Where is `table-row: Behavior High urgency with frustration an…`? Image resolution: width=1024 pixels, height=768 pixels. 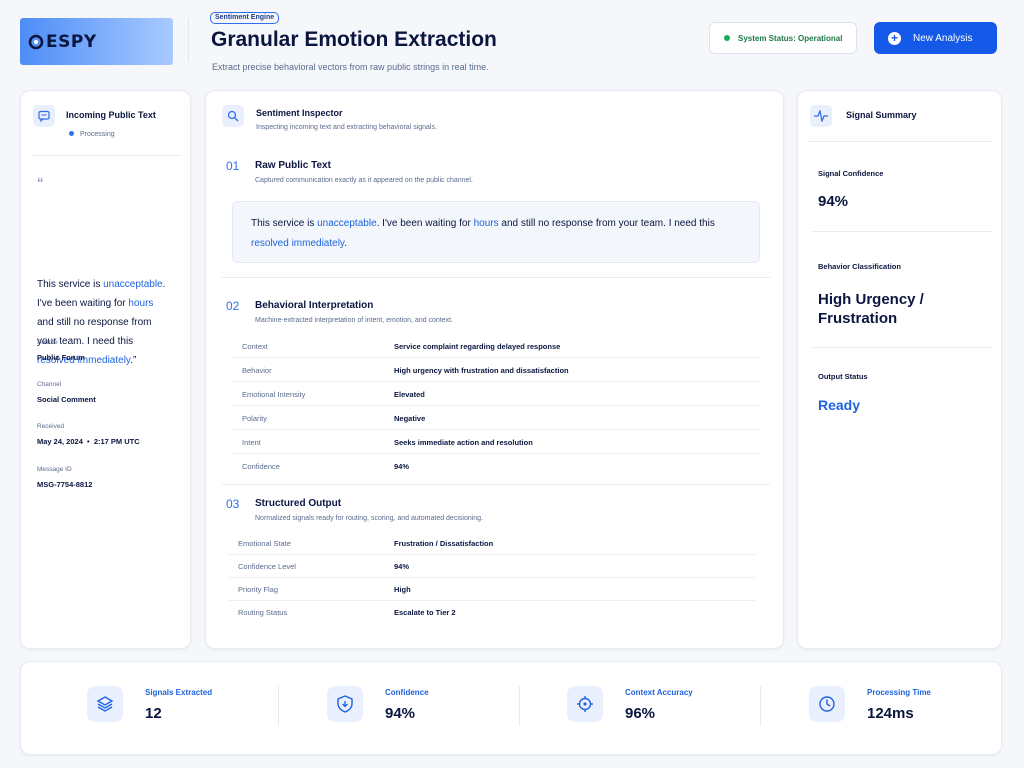
table-row: Behavior High urgency with frustration an… is located at coordinates (496, 370).